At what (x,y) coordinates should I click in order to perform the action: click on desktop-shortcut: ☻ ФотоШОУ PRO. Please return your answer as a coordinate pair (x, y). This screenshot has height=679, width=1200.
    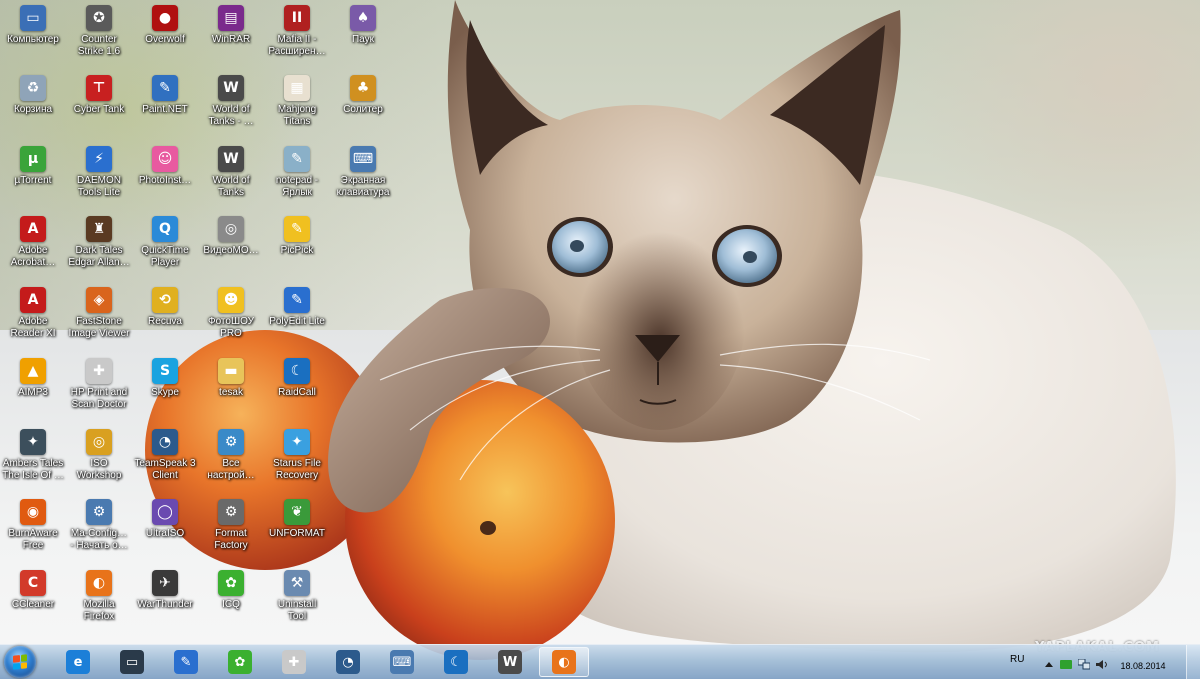
    Looking at the image, I should click on (231, 313).